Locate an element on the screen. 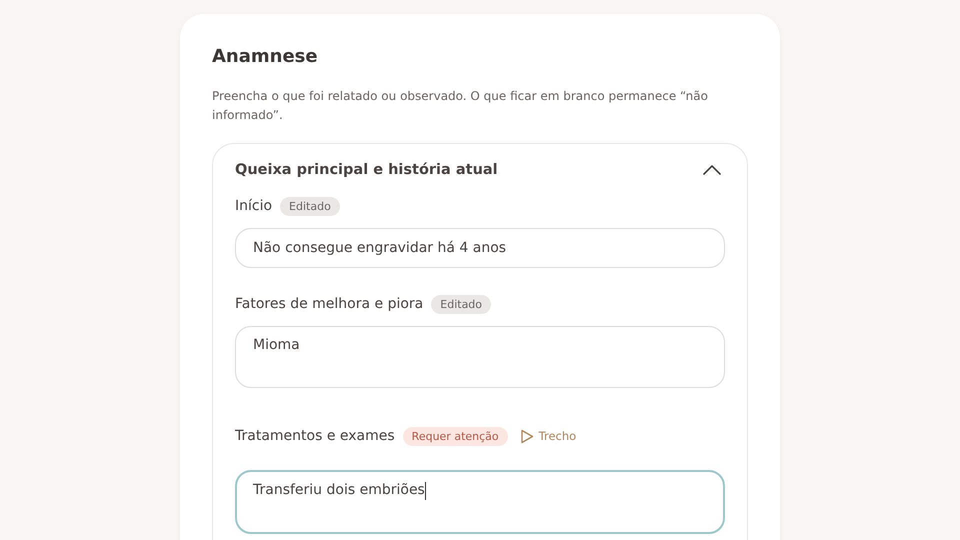  field-label: Fatores de melhora e piora is located at coordinates (329, 304).